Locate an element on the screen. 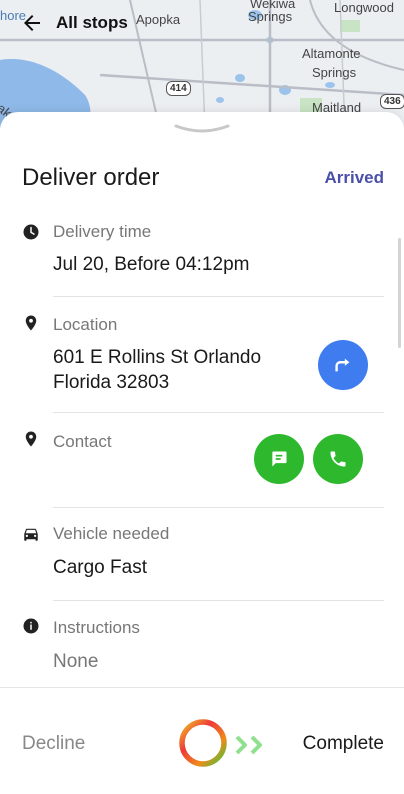  call-button is located at coordinates (338, 459).